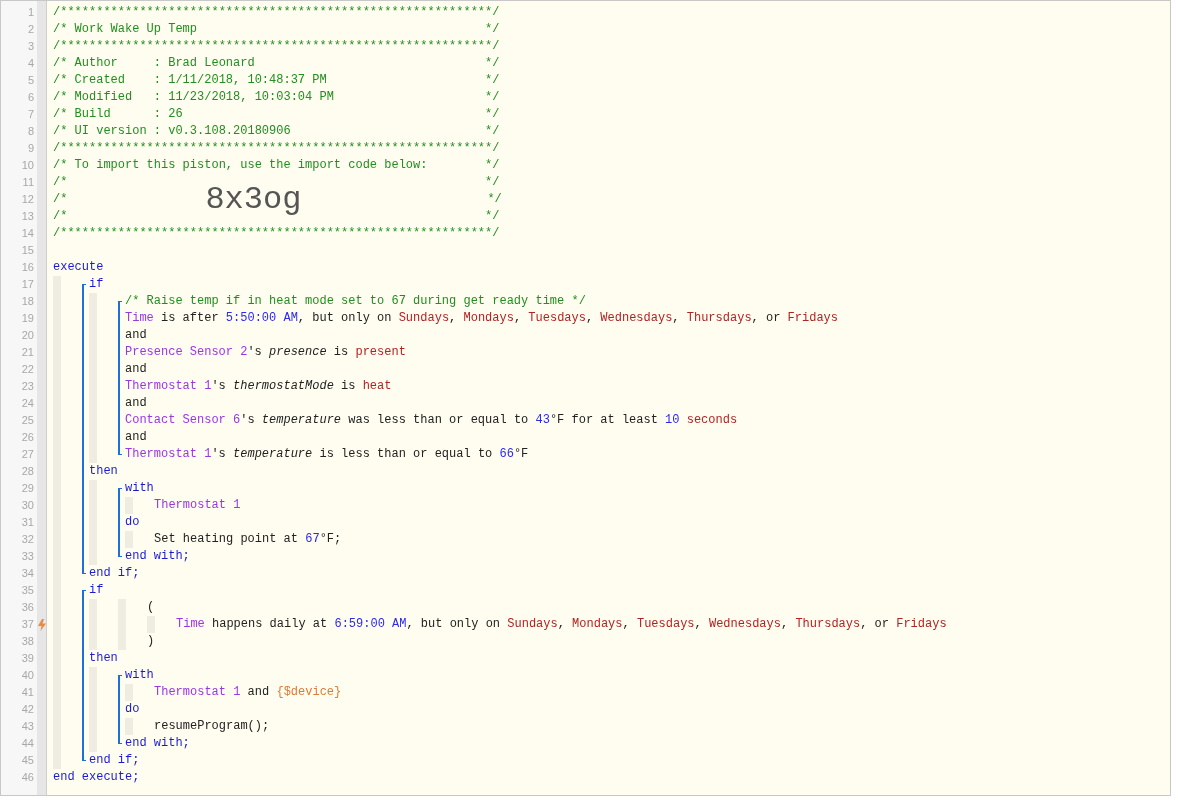  Describe the element at coordinates (27, 777) in the screenshot. I see `line-number: 46` at that location.